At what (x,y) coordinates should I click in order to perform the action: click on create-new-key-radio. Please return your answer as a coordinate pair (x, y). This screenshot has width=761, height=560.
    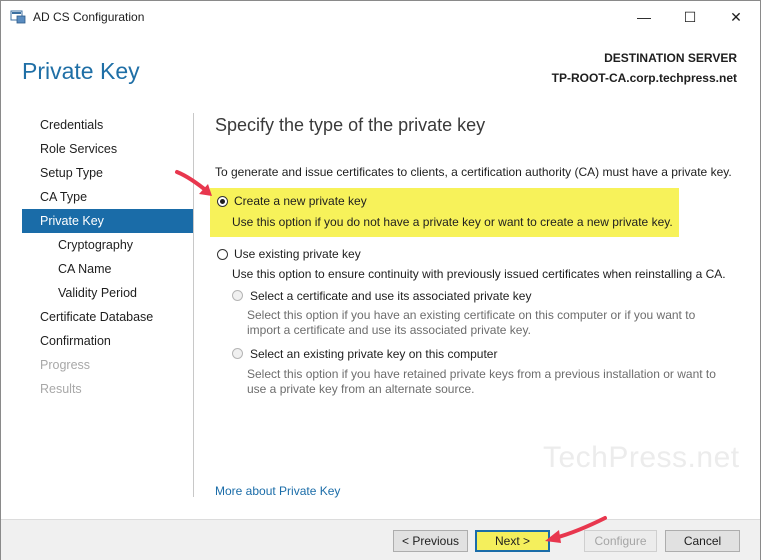
    Looking at the image, I should click on (222, 201).